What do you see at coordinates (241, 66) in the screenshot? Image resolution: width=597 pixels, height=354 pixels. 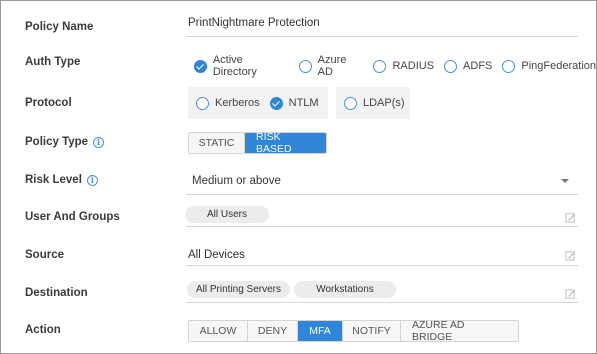 I see `radio-active-directory: Active Directory` at bounding box center [241, 66].